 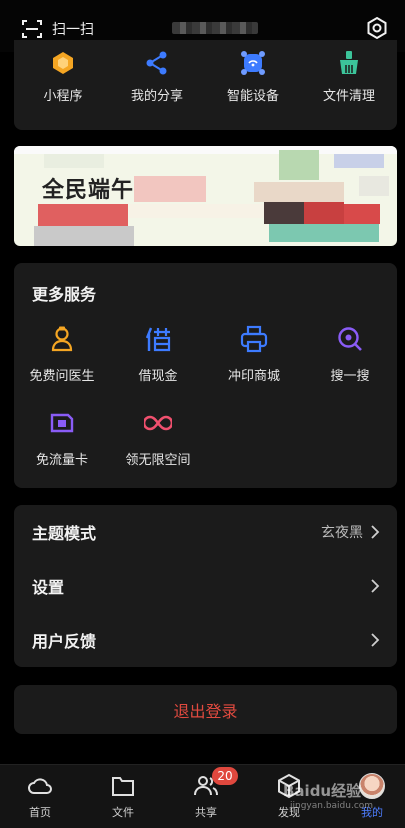 What do you see at coordinates (350, 339) in the screenshot?
I see `search-icon` at bounding box center [350, 339].